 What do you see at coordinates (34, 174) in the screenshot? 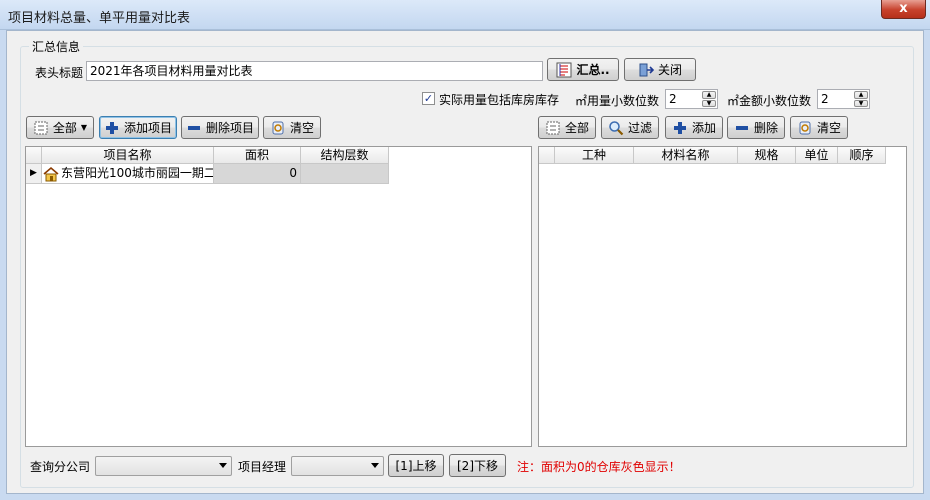
I see `row-pointer-icon: ▶` at bounding box center [34, 174].